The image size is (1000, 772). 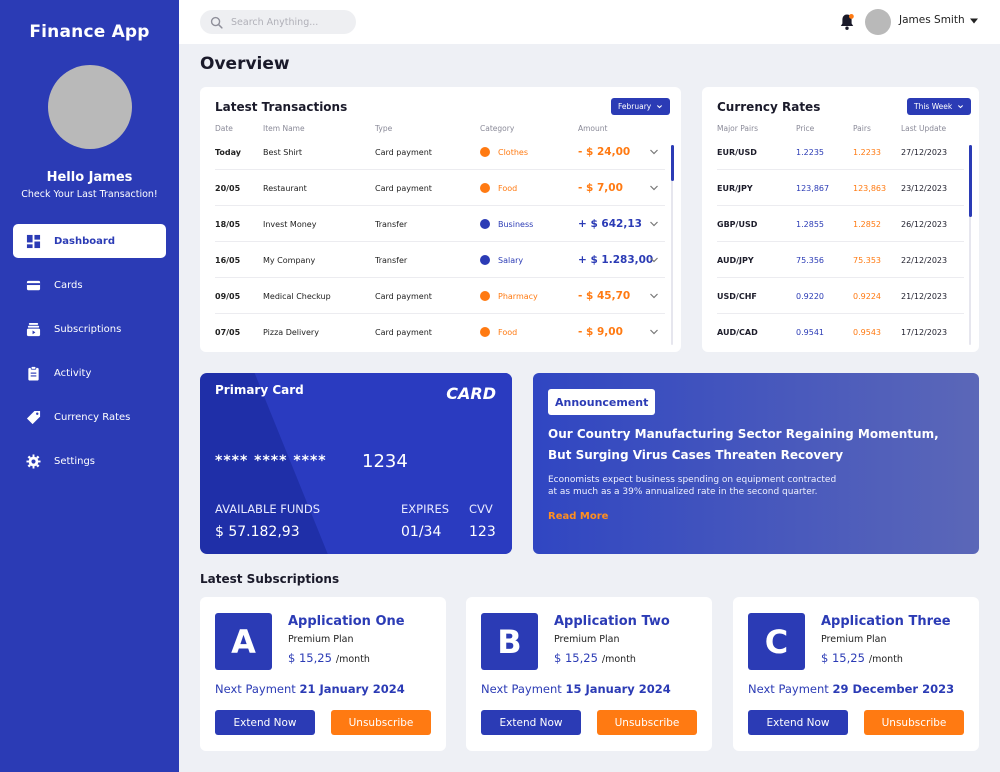 I want to click on tx-category: Food, so click(x=498, y=332).